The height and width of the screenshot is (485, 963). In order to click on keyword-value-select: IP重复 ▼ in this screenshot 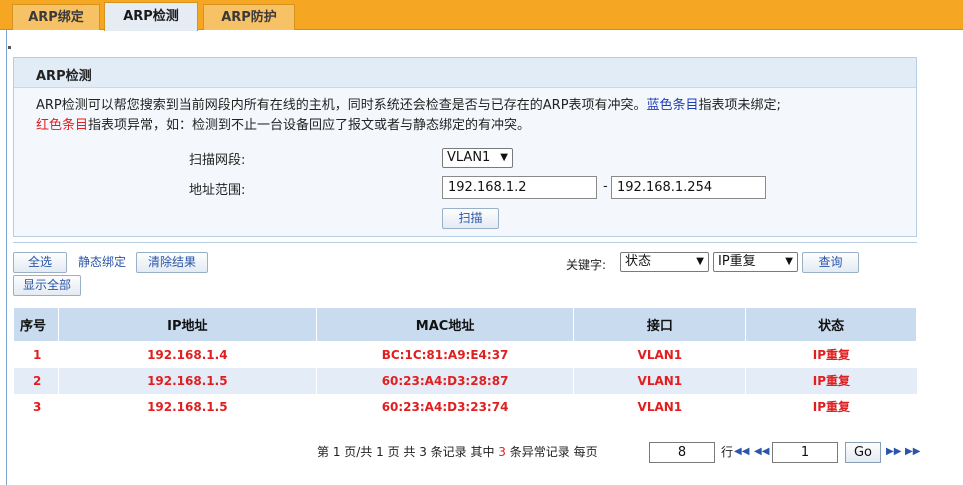, I will do `click(755, 262)`.